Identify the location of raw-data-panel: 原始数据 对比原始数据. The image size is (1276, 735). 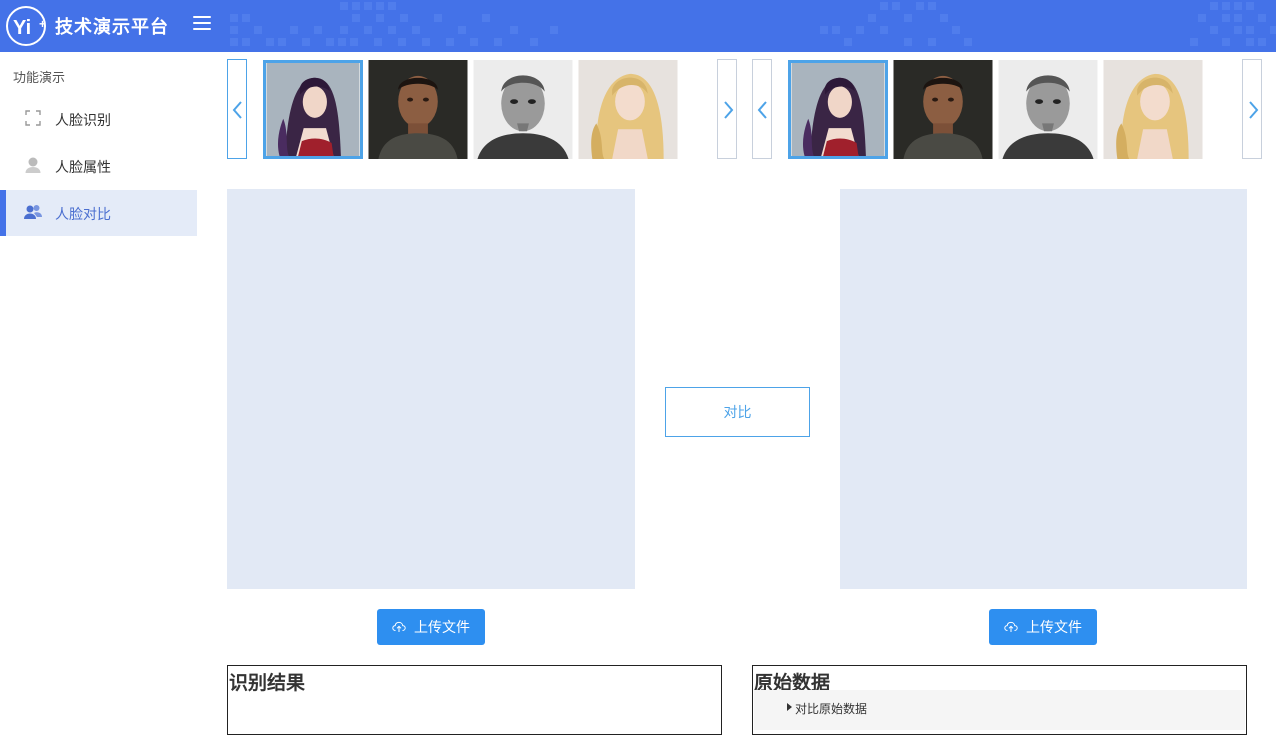
(999, 700).